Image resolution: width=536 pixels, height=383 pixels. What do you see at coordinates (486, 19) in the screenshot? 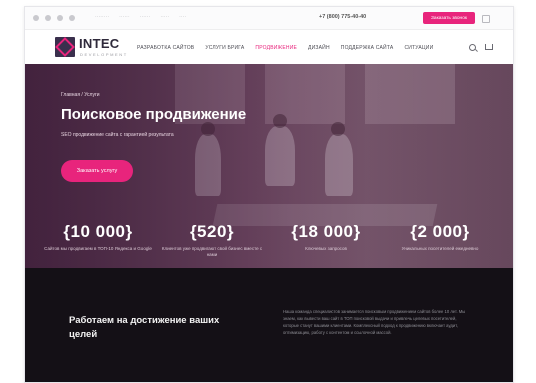
I see `user-icon` at bounding box center [486, 19].